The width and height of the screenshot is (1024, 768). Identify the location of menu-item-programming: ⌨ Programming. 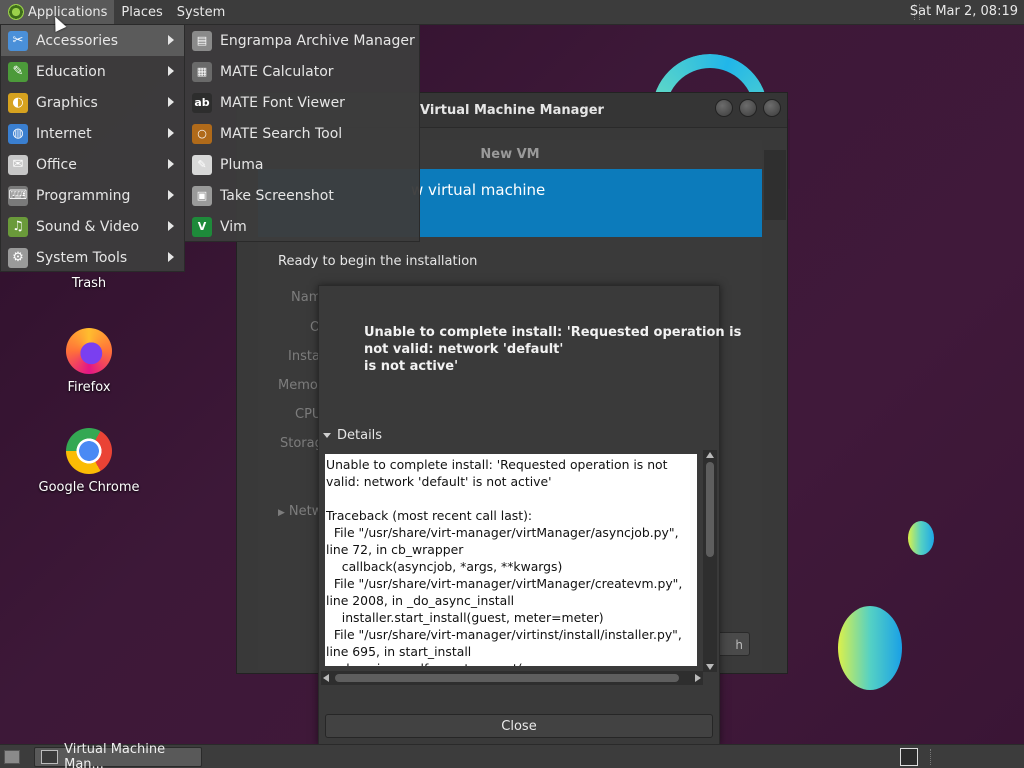
(92, 195).